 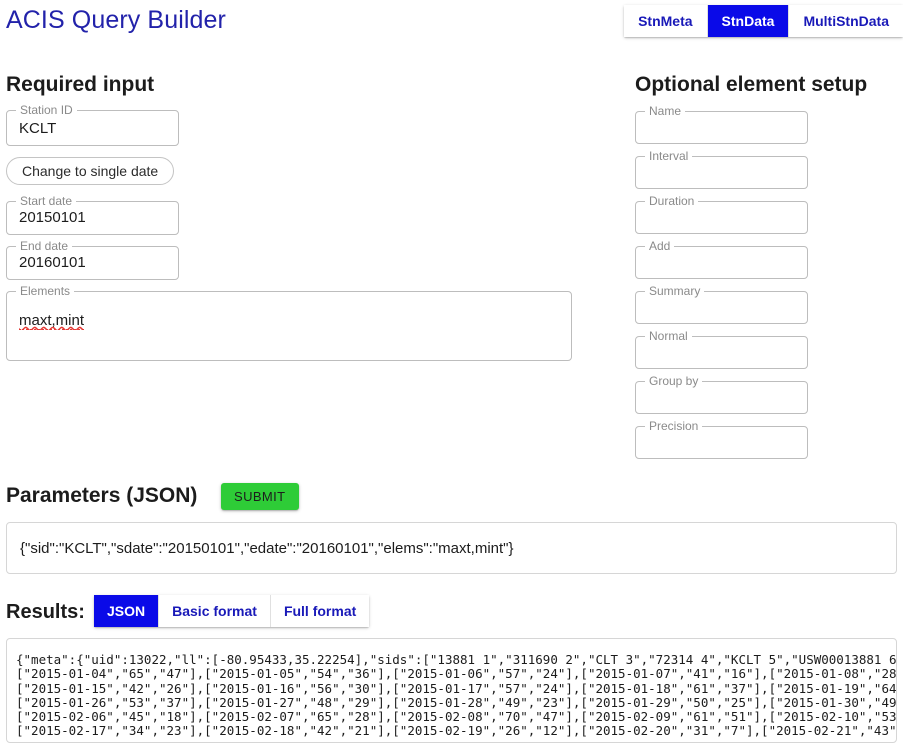 I want to click on start-date-label: Start date, so click(x=46, y=201).